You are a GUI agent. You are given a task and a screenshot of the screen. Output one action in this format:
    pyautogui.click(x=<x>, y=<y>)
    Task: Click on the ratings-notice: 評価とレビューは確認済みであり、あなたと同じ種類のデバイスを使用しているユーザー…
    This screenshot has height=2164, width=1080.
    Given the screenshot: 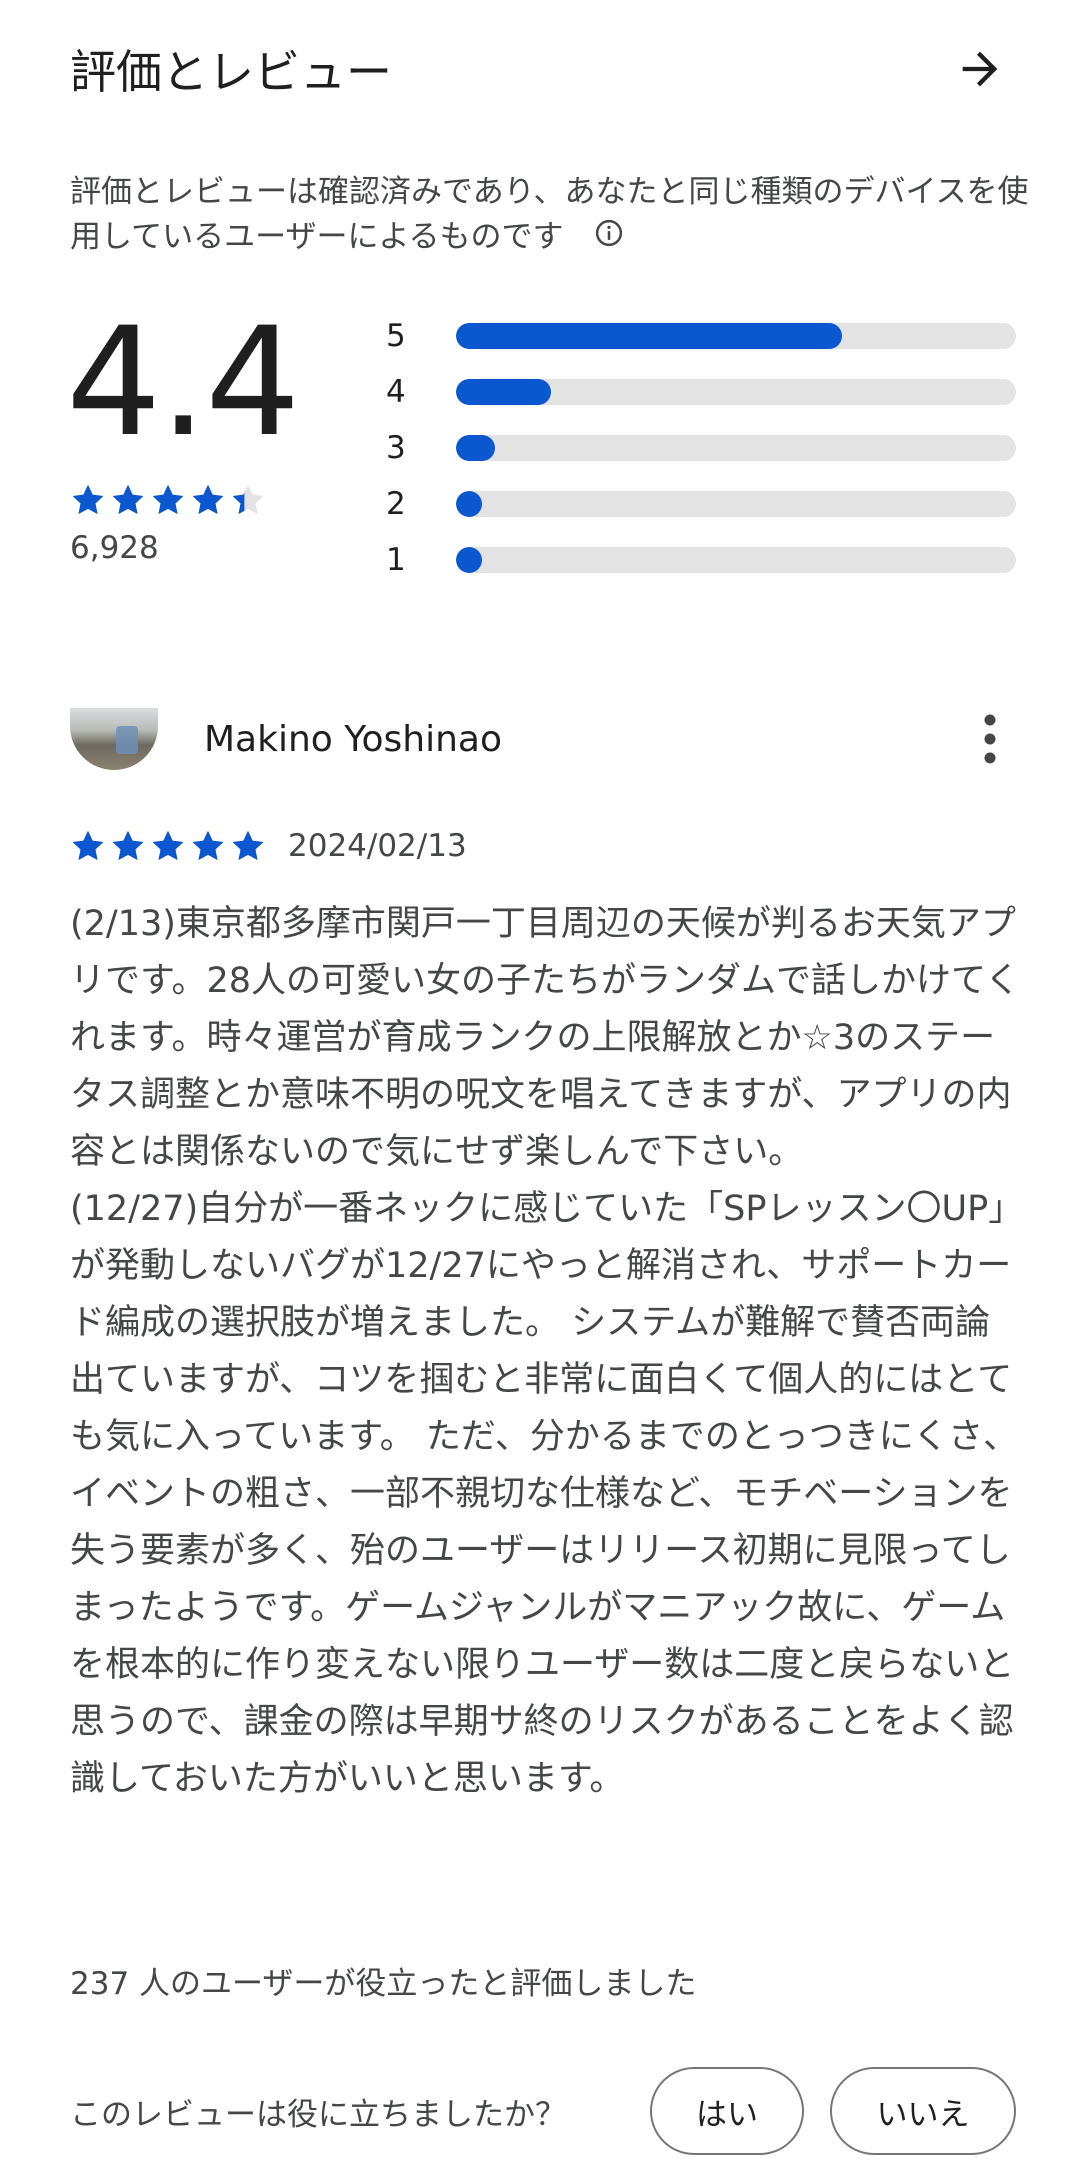 What is the action you would take?
    pyautogui.click(x=550, y=215)
    